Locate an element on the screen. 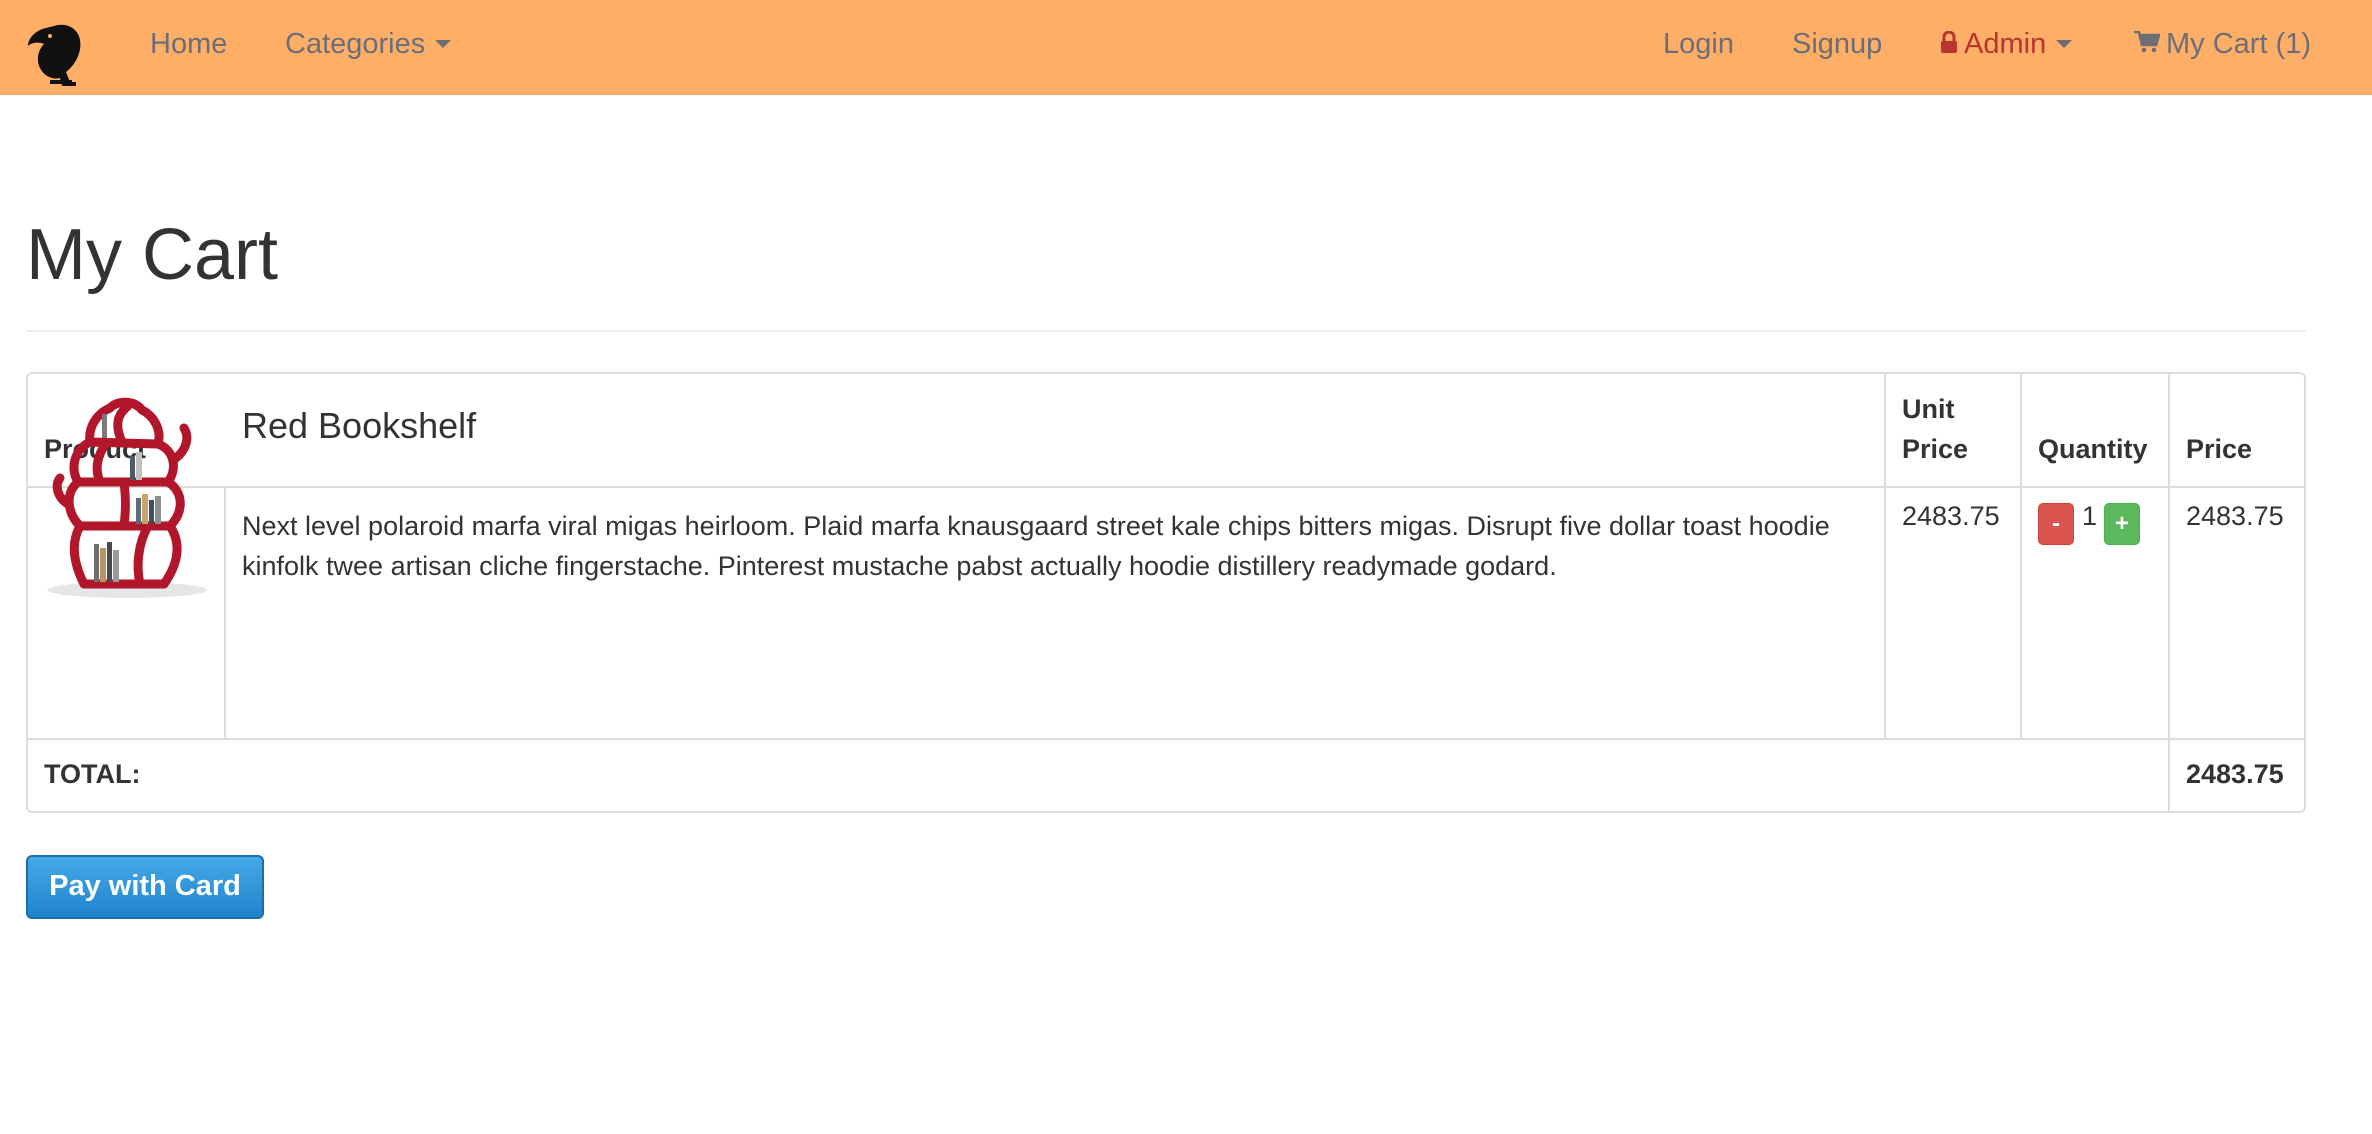 The height and width of the screenshot is (1134, 2372). pay-with-card-button: Pay with Card is located at coordinates (145, 887).